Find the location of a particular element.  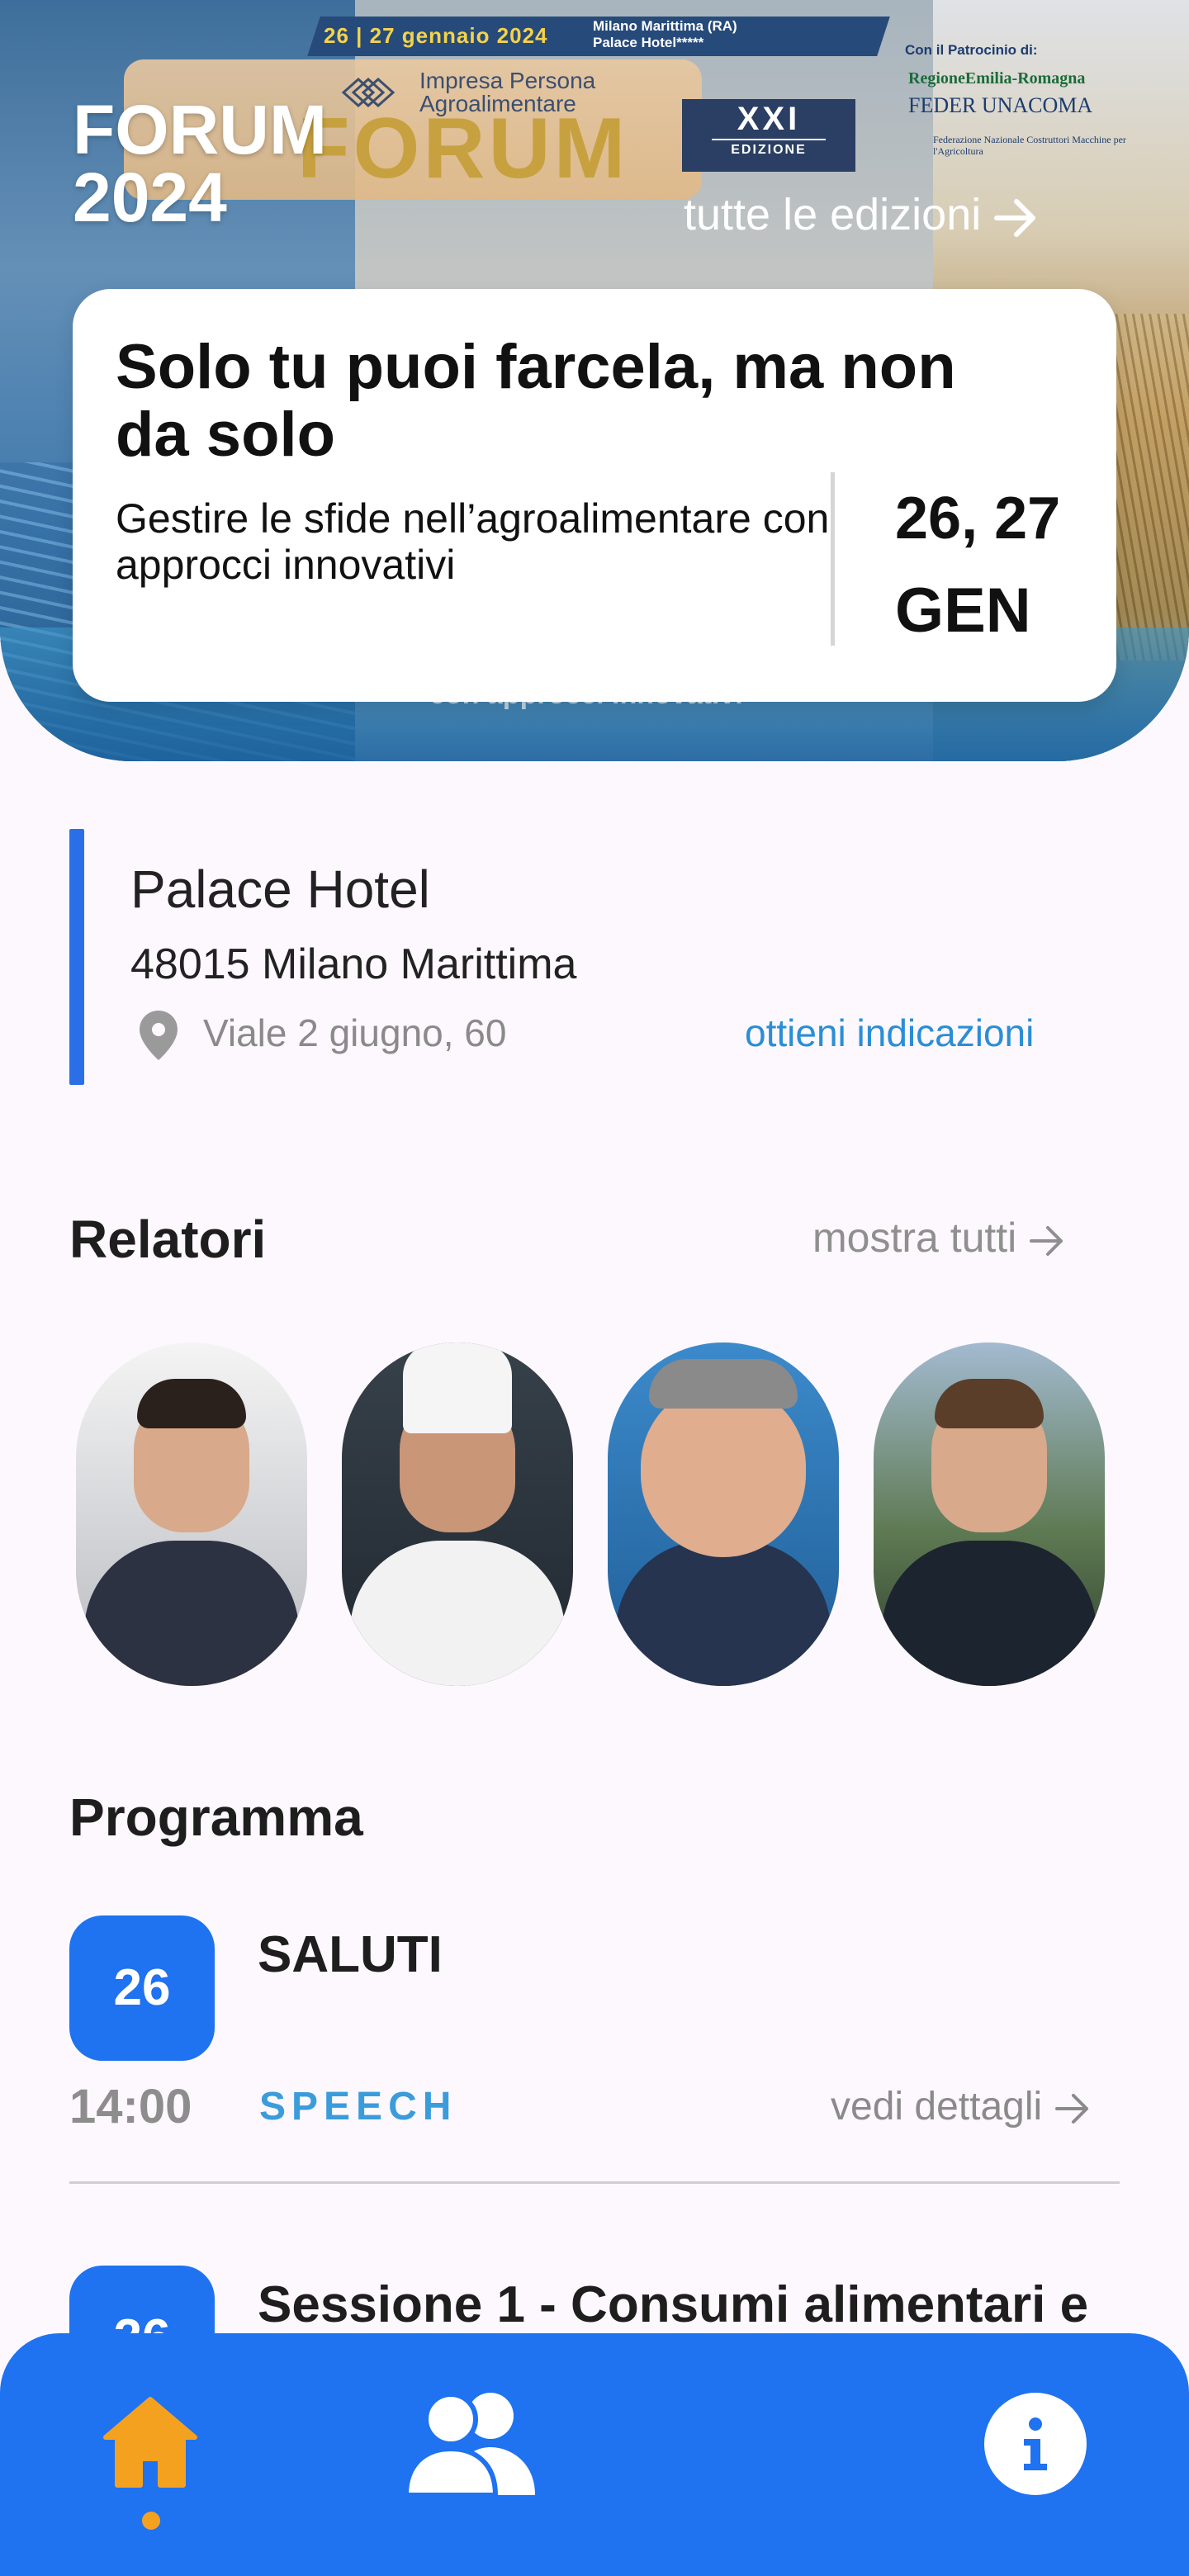

banner-place-line1: Milano Marittima (RA) is located at coordinates (665, 26).